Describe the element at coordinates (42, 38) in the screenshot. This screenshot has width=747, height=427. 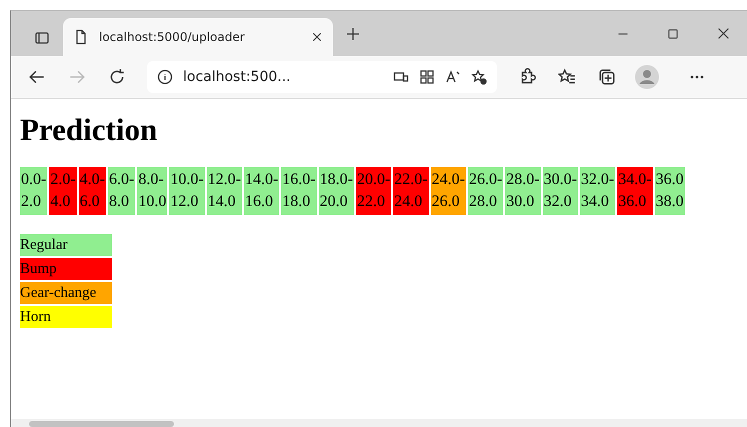
I see `tab-actions-icon` at that location.